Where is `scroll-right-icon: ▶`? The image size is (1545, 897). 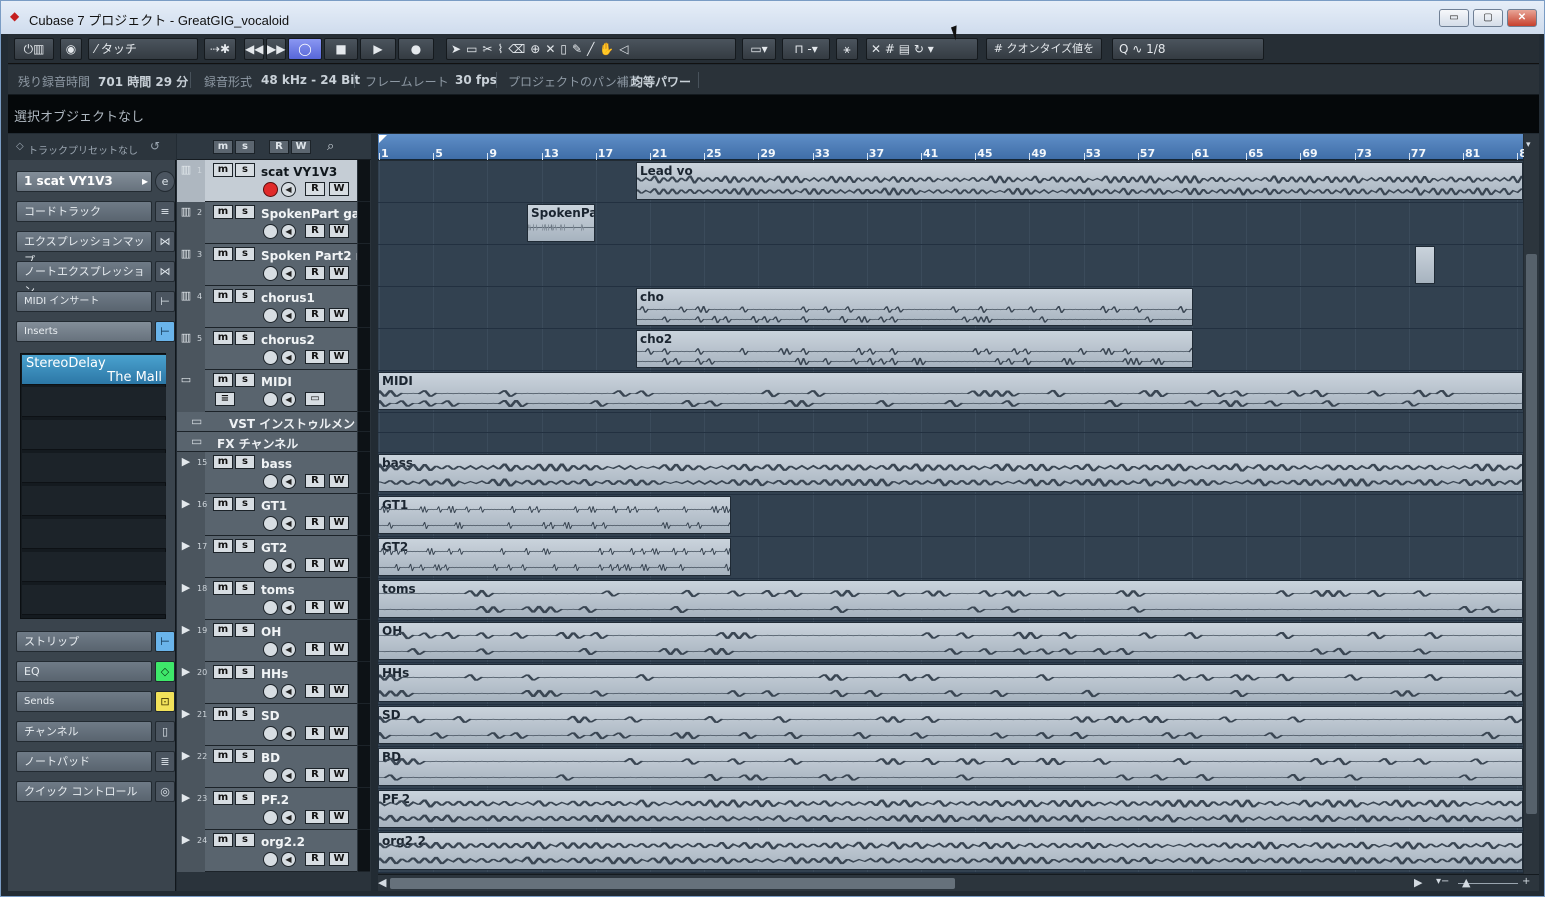 scroll-right-icon: ▶ is located at coordinates (1418, 882).